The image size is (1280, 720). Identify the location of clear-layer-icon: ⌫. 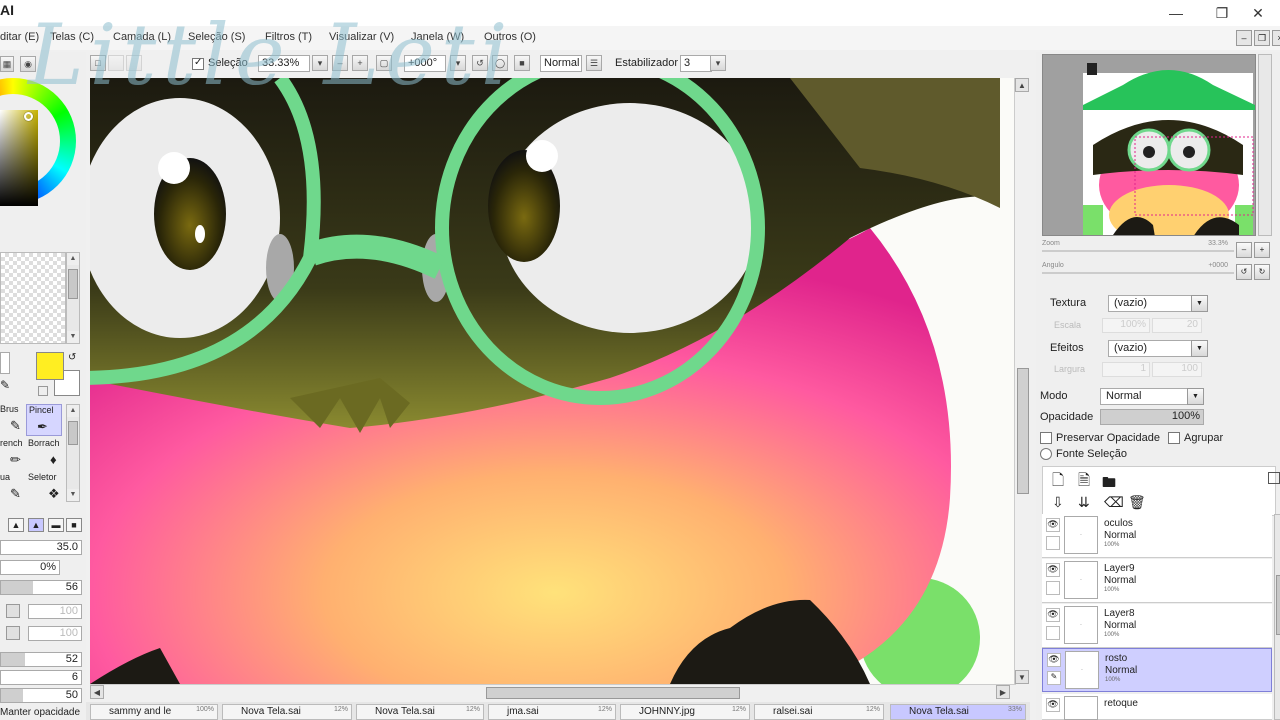
(1114, 502).